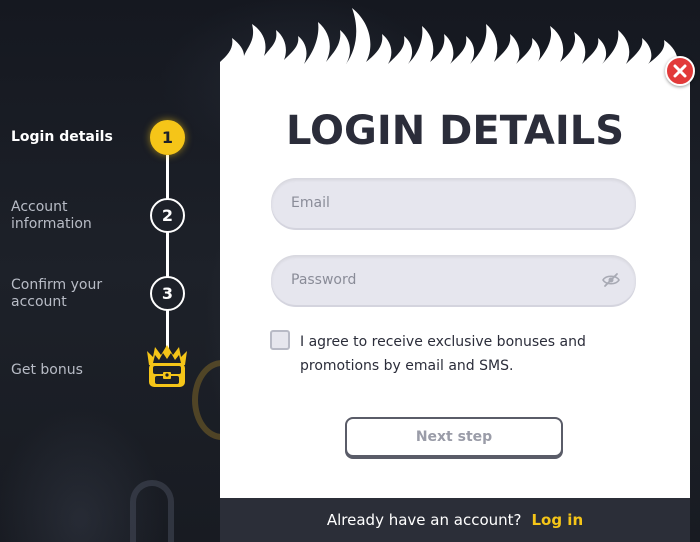 Image resolution: width=700 pixels, height=542 pixels. I want to click on step-3-indicator: 3, so click(167, 293).